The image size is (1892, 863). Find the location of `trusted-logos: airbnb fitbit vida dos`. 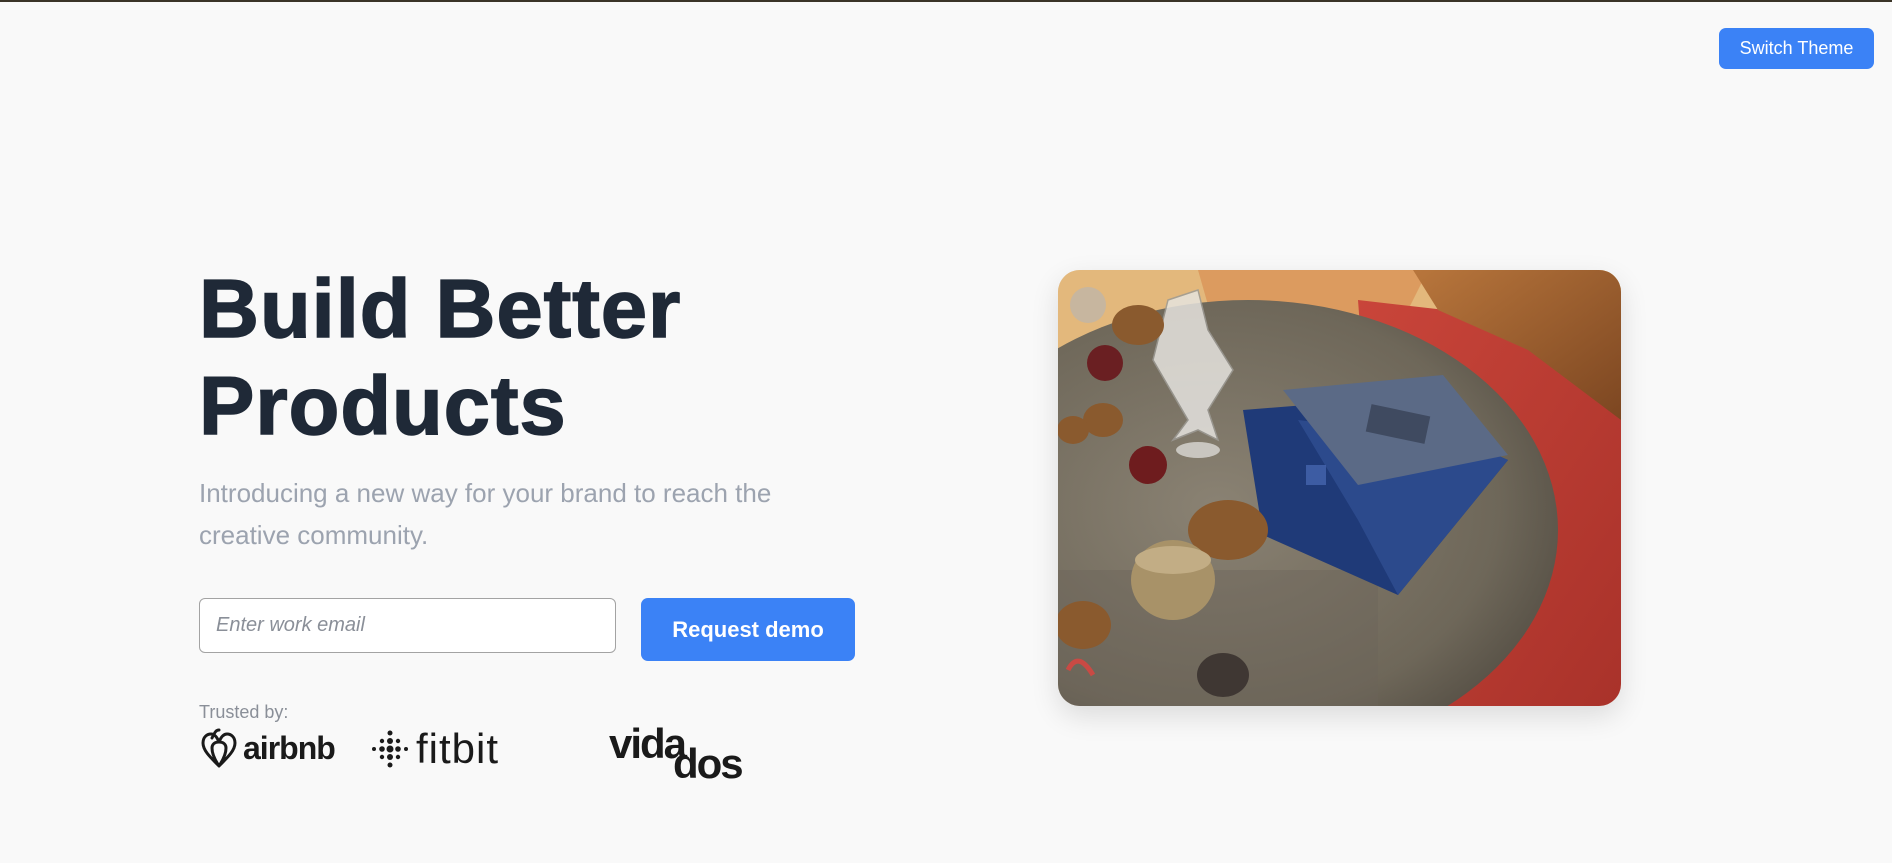

trusted-logos: airbnb fitbit vida dos is located at coordinates (479, 753).